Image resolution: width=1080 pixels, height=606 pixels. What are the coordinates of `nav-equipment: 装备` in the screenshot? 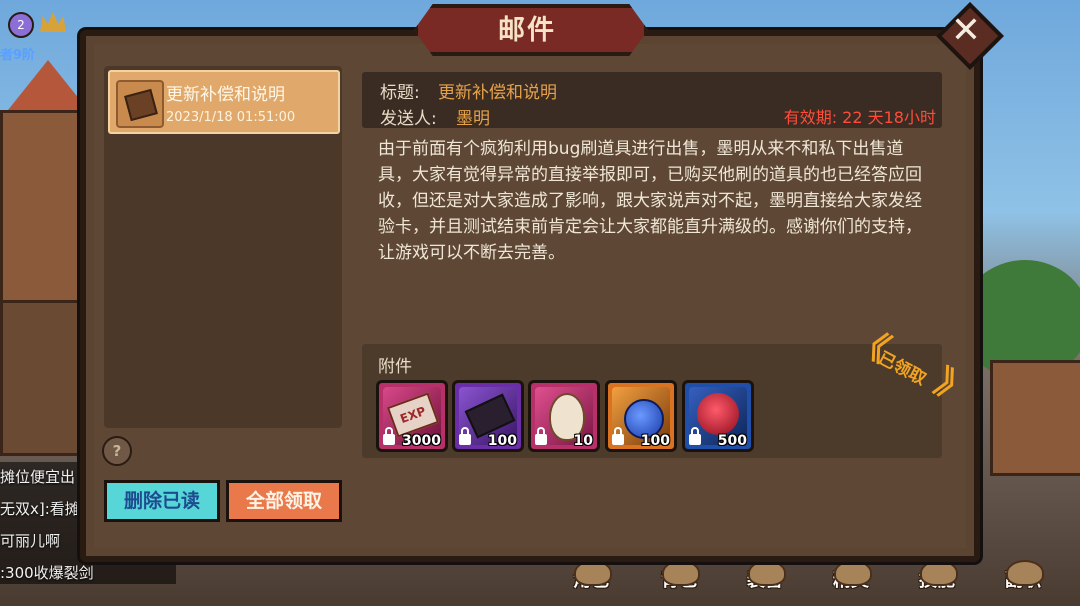 It's located at (765, 576).